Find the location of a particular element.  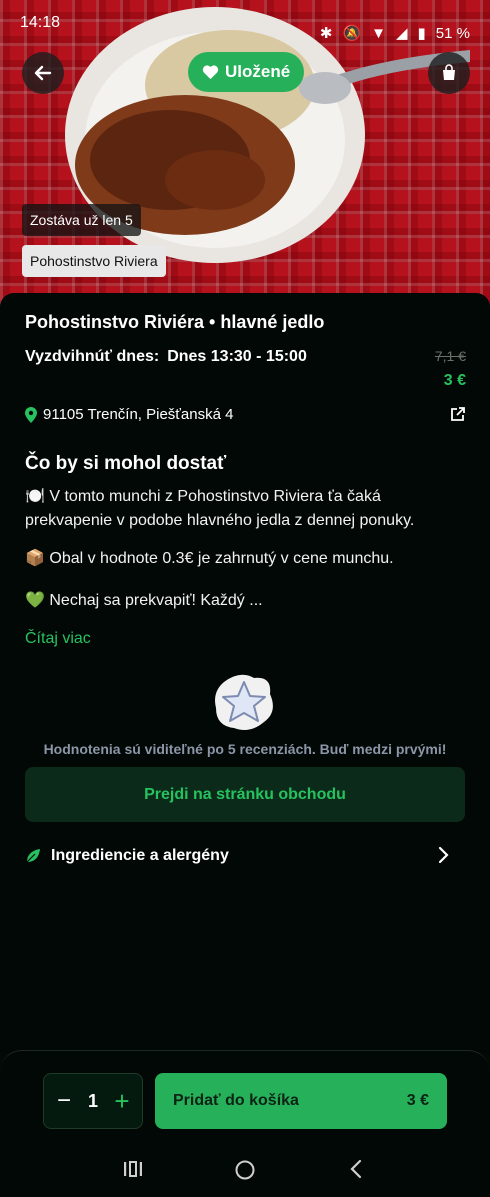

go-to-store-button: Prejdi na stránku obchodu is located at coordinates (245, 794).